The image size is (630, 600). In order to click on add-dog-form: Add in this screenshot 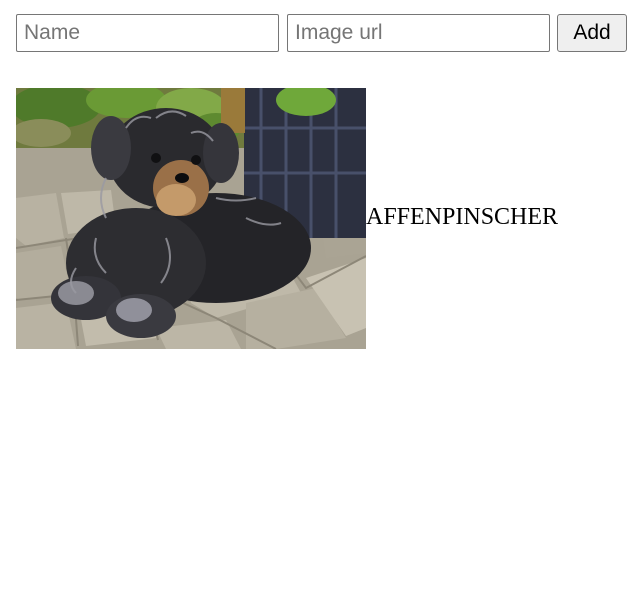, I will do `click(321, 33)`.